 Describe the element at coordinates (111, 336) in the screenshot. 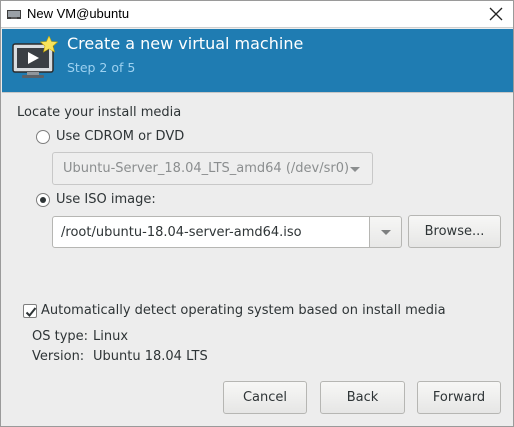

I see `os-type-value: Linux` at that location.